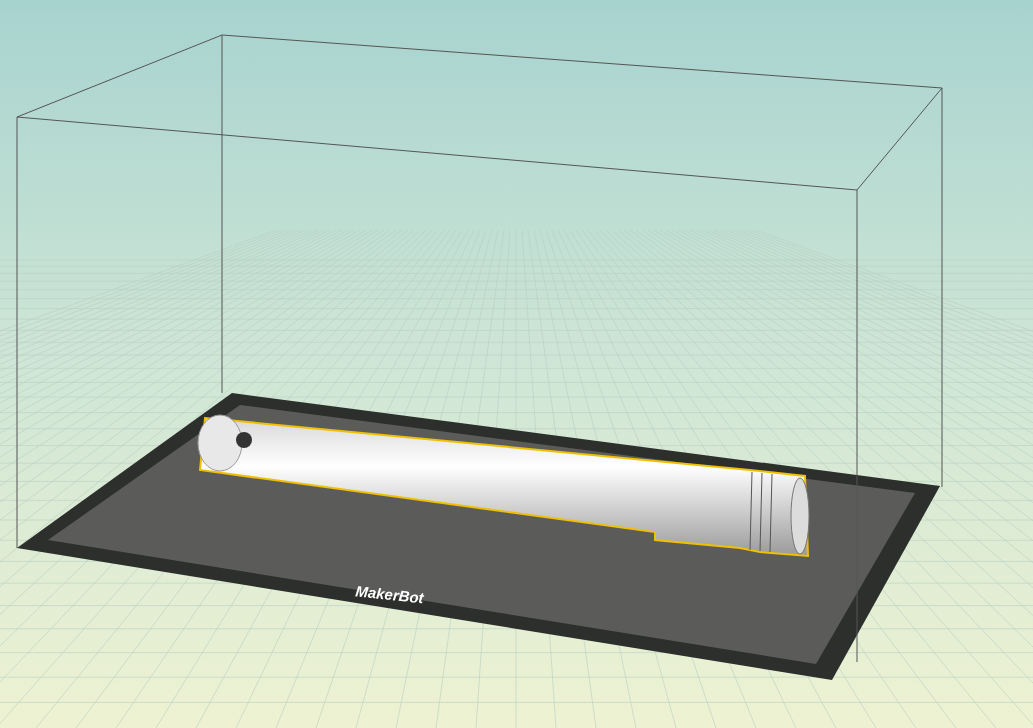 This screenshot has width=1033, height=728. Describe the element at coordinates (389, 594) in the screenshot. I see `brand-logo: MakerBot` at that location.